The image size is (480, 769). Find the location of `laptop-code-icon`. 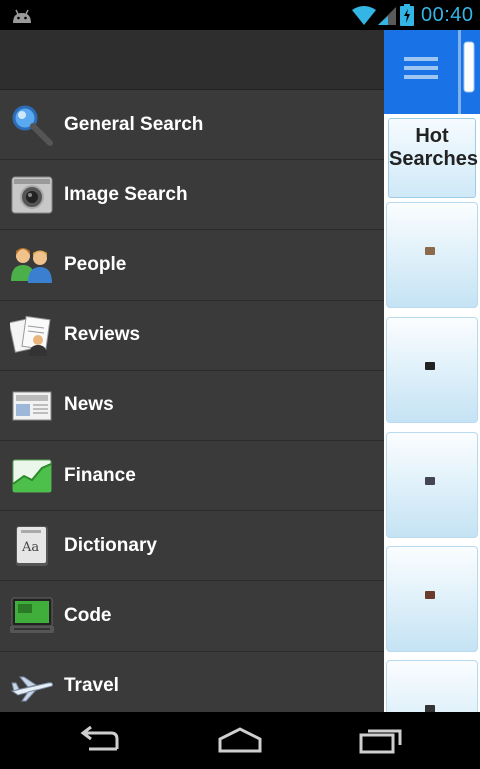

laptop-code-icon is located at coordinates (32, 615).